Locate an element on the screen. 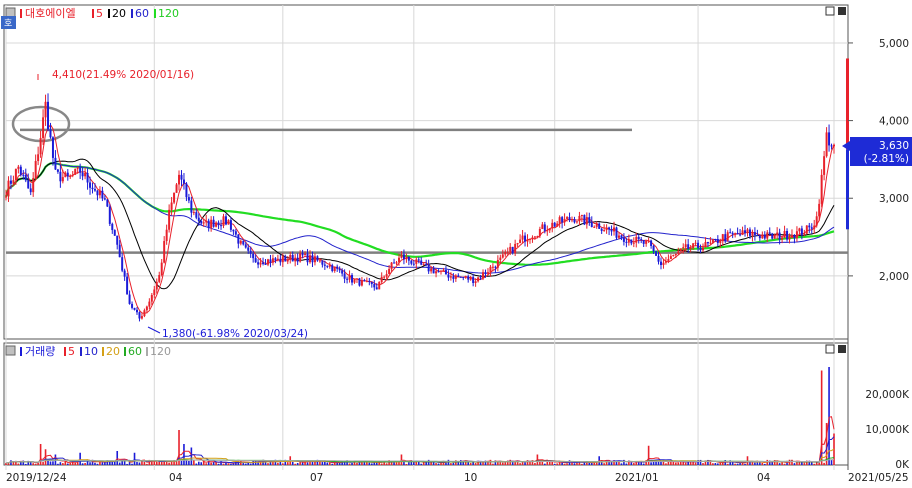 The image size is (912, 488). price-pane-icon is located at coordinates (10, 12).